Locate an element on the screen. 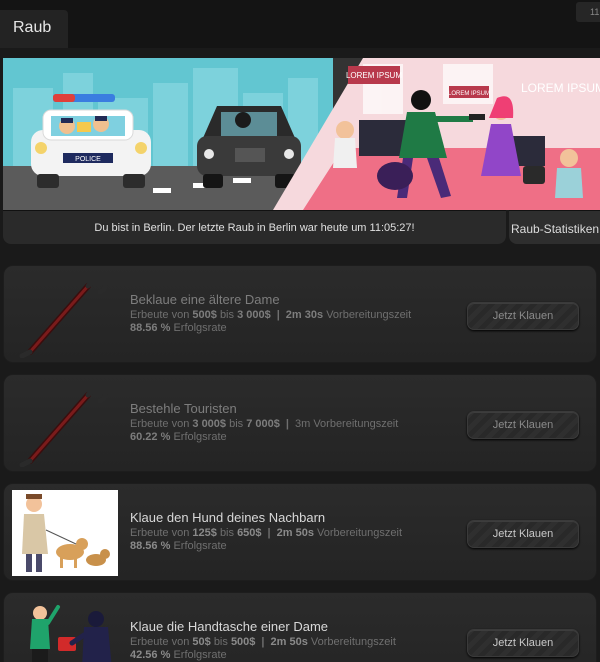  handbag-thief-icon is located at coordinates (71, 633).